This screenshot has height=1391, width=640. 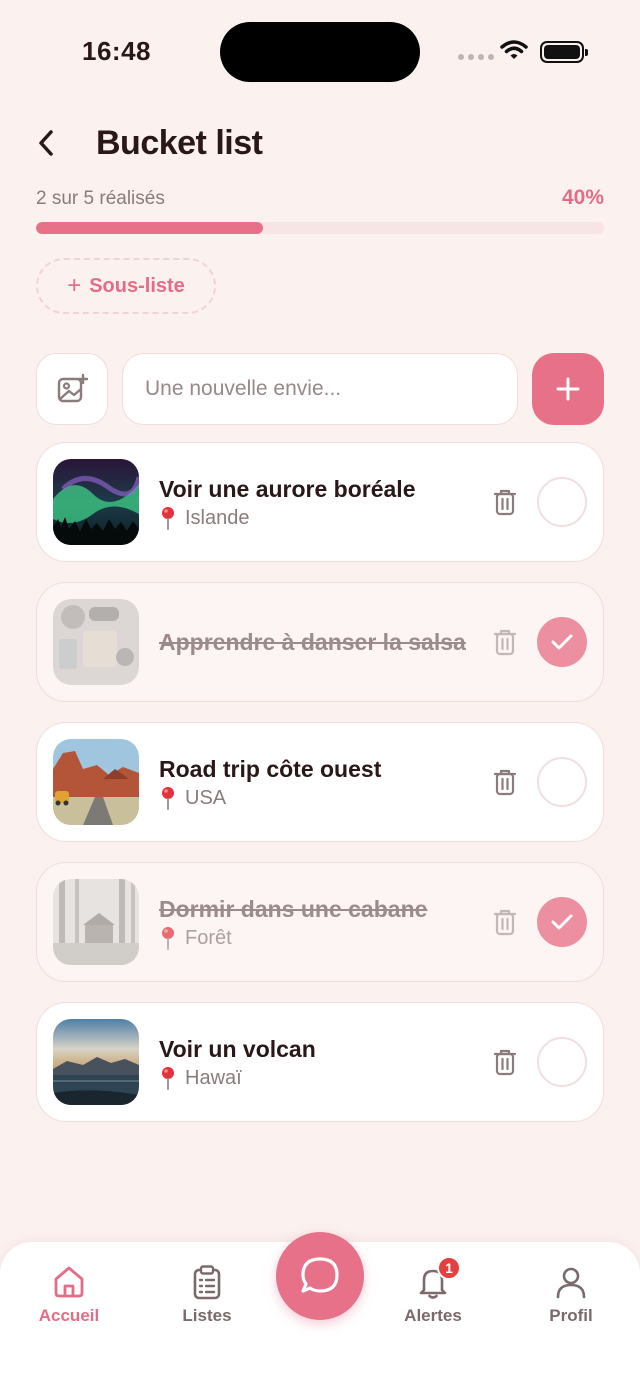 What do you see at coordinates (320, 1062) in the screenshot?
I see `list-item: Voir un volcan Hawaï` at bounding box center [320, 1062].